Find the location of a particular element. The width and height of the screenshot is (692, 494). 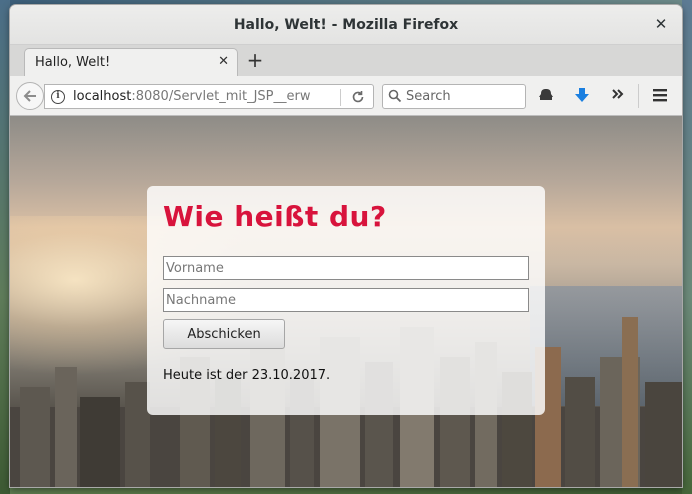

tab-close-icon: ✕ is located at coordinates (223, 61).